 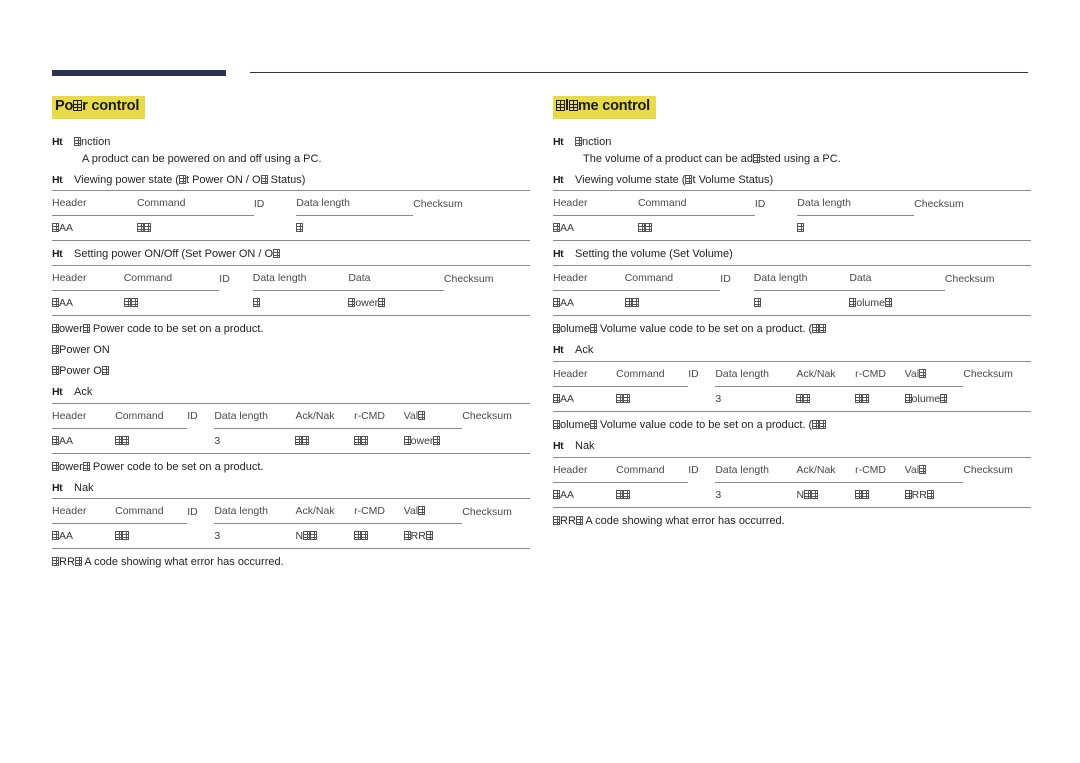 What do you see at coordinates (433, 536) in the screenshot?
I see `table-cell: RR` at bounding box center [433, 536].